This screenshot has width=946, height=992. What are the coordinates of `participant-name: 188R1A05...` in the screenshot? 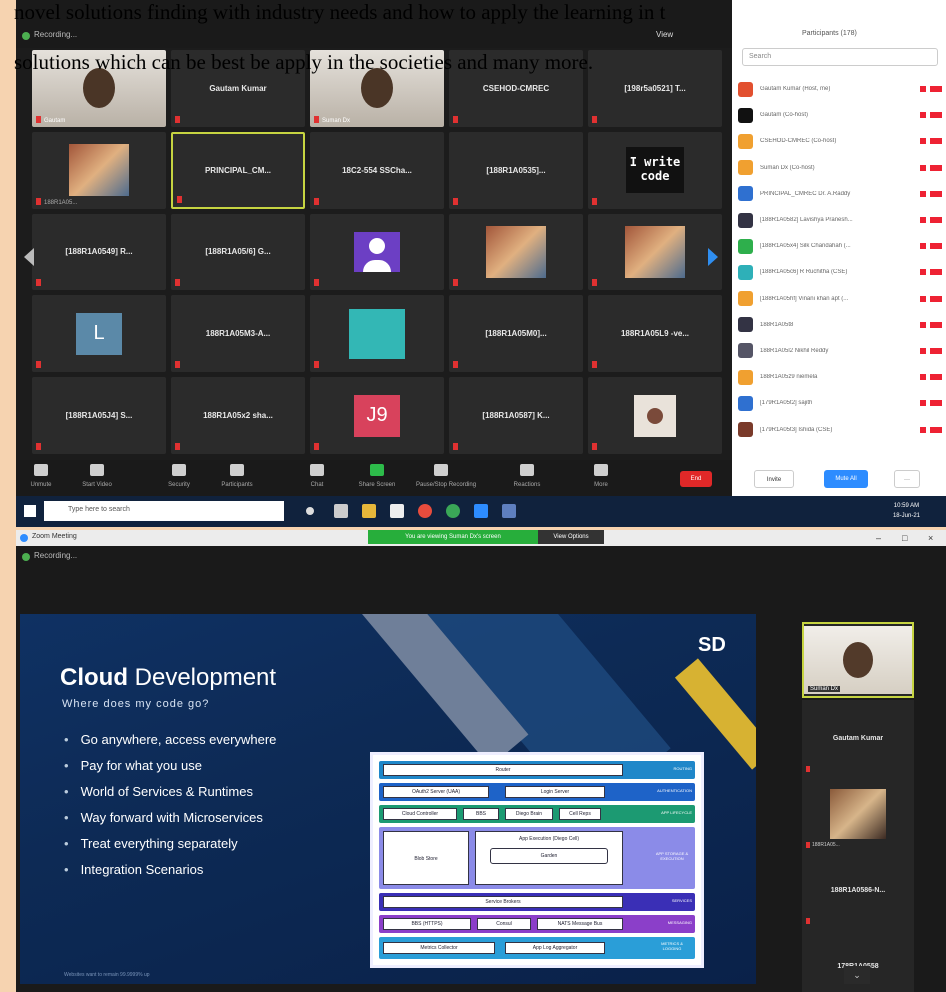 It's located at (61, 202).